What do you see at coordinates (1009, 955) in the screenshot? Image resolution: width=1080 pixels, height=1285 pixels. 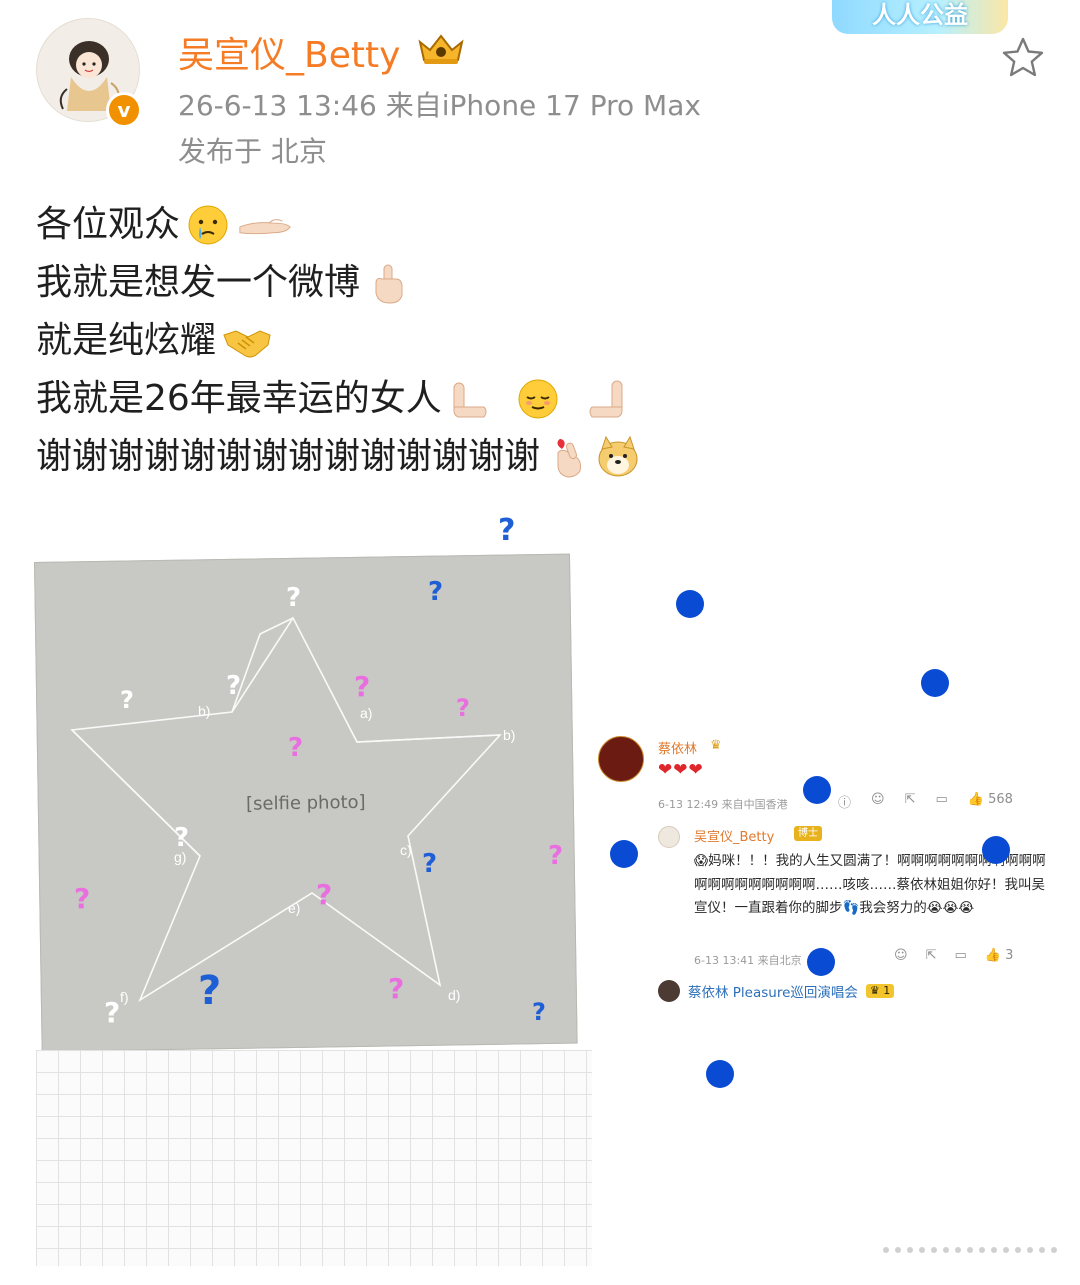 I see `like-count: 3` at bounding box center [1009, 955].